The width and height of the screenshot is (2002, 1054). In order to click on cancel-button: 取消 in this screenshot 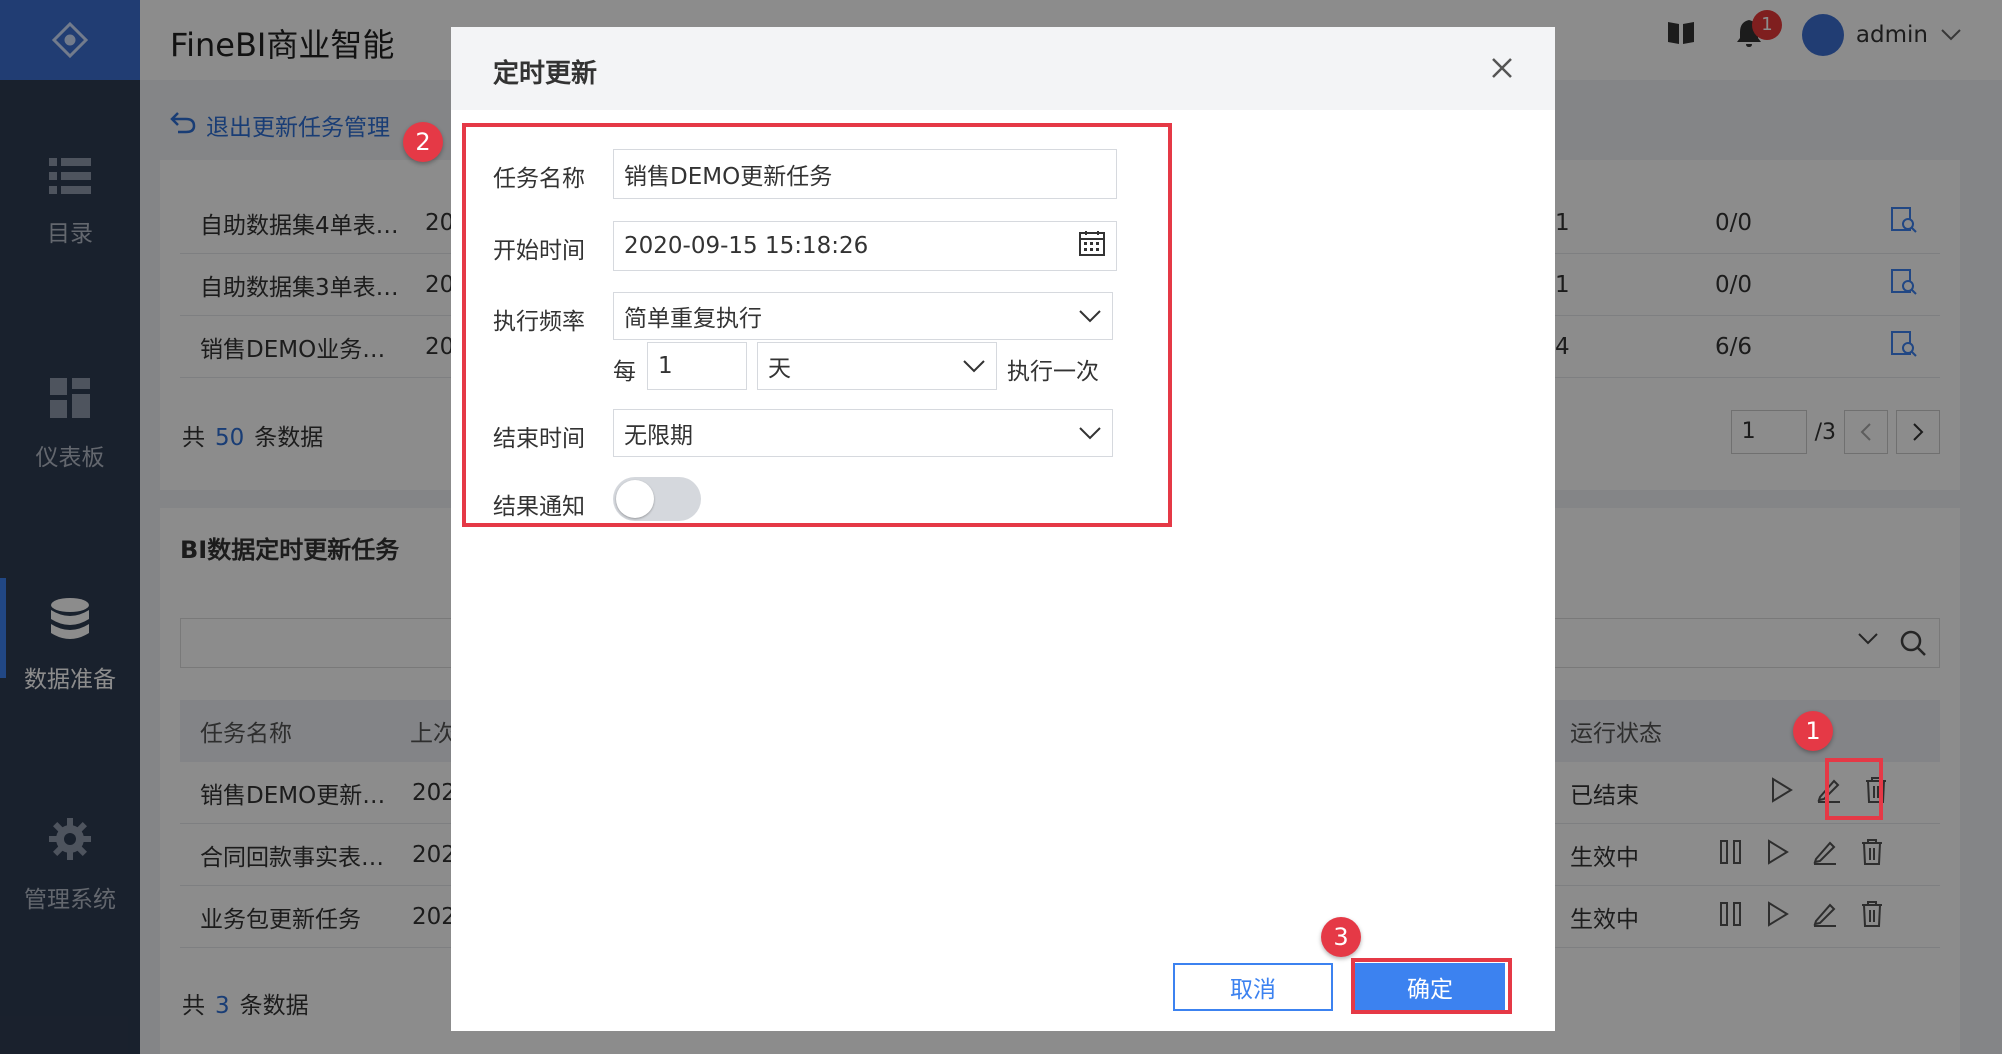, I will do `click(1253, 987)`.